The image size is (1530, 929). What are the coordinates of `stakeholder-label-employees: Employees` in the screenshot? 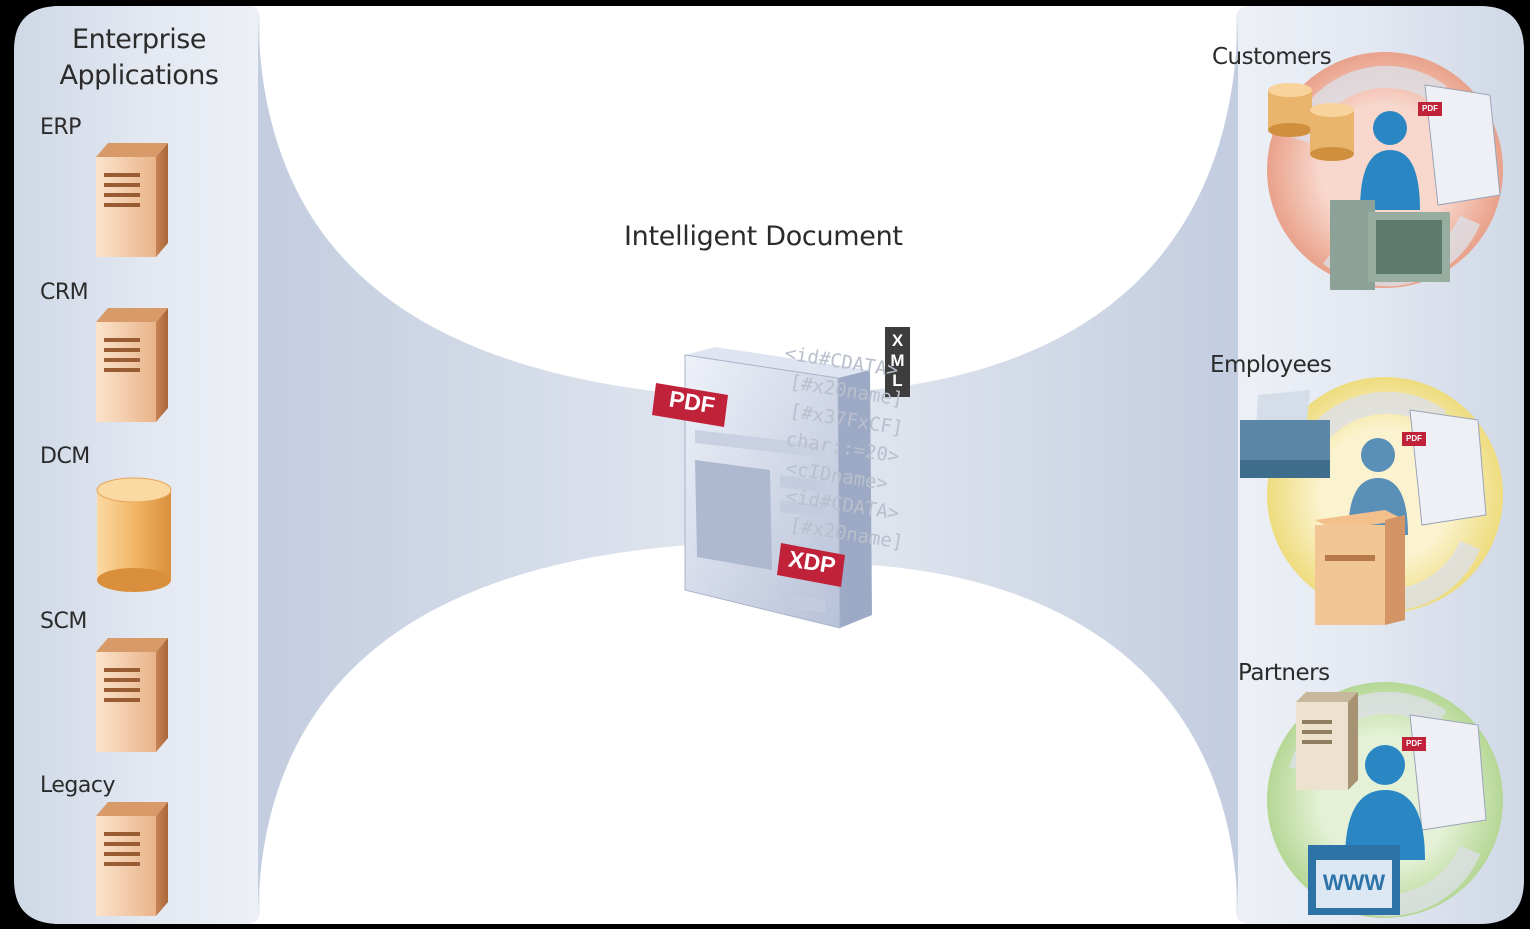 It's located at (1271, 365).